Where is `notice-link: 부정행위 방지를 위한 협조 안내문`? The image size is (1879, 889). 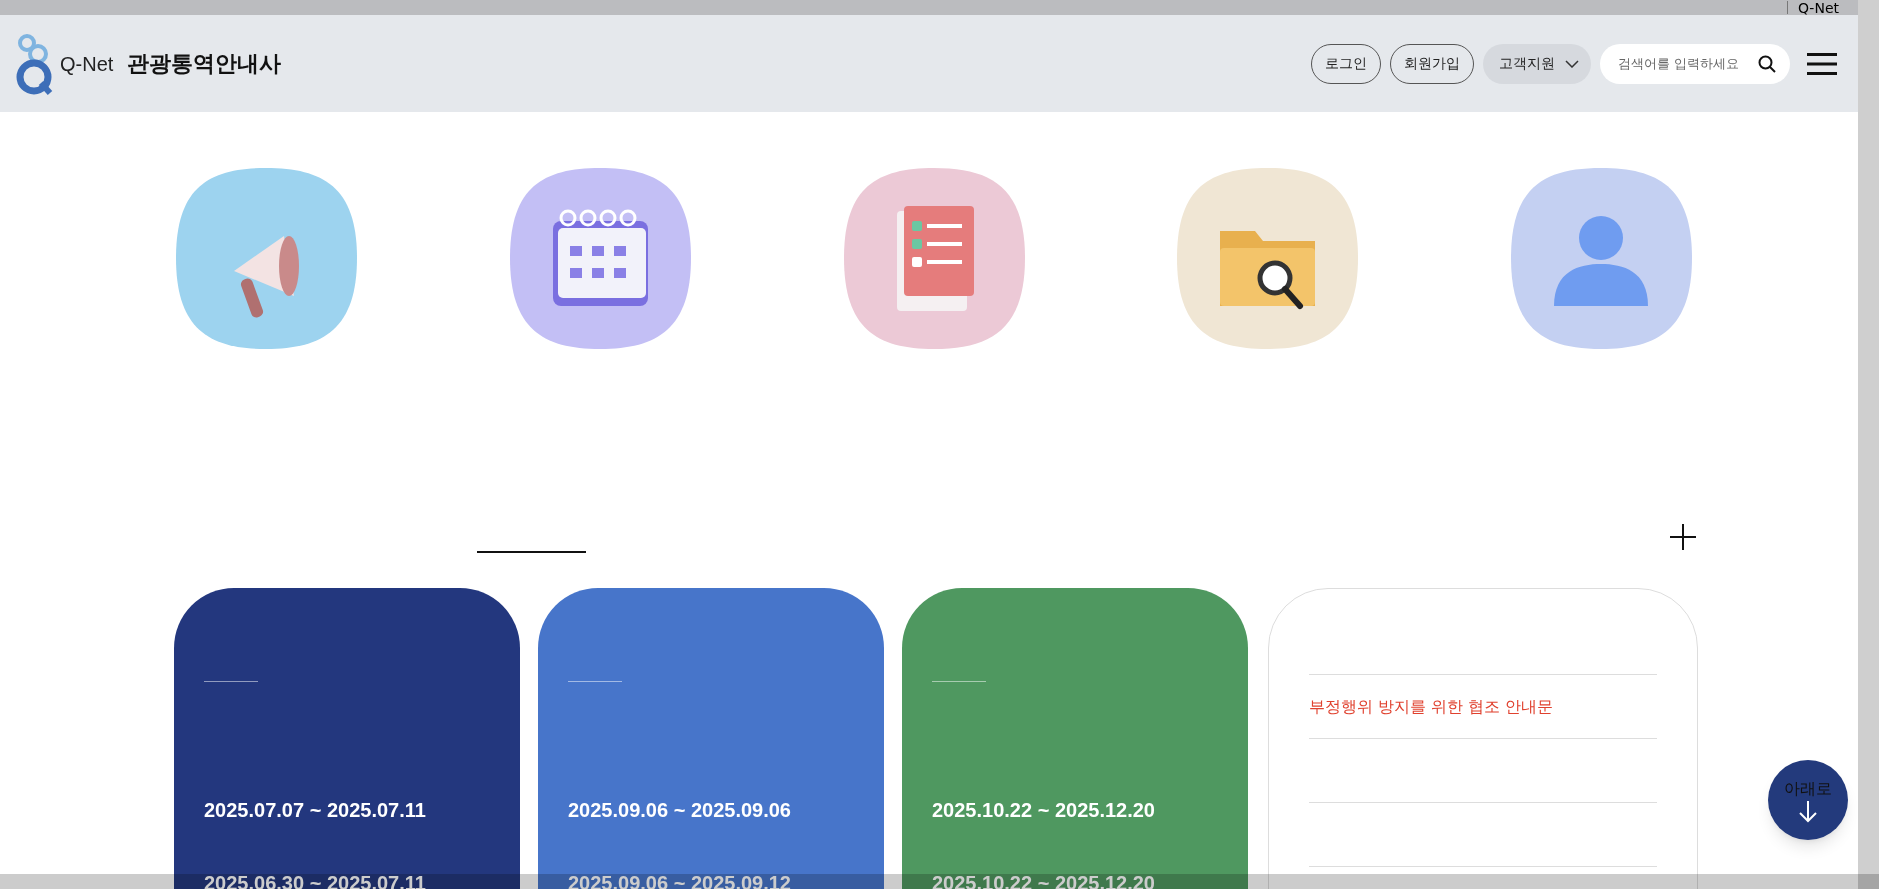
notice-link: 부정행위 방지를 위한 협조 안내문 is located at coordinates (1431, 706).